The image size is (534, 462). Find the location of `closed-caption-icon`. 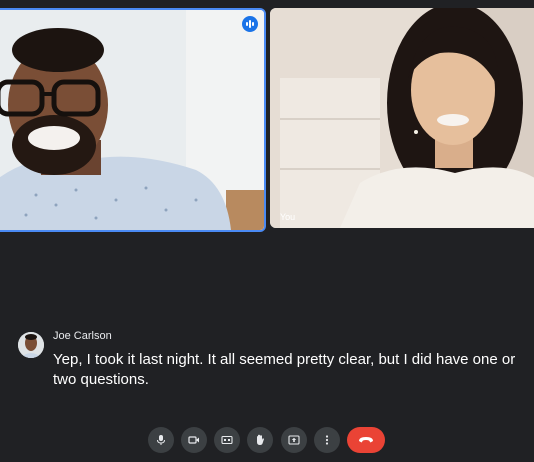

closed-caption-icon is located at coordinates (227, 440).